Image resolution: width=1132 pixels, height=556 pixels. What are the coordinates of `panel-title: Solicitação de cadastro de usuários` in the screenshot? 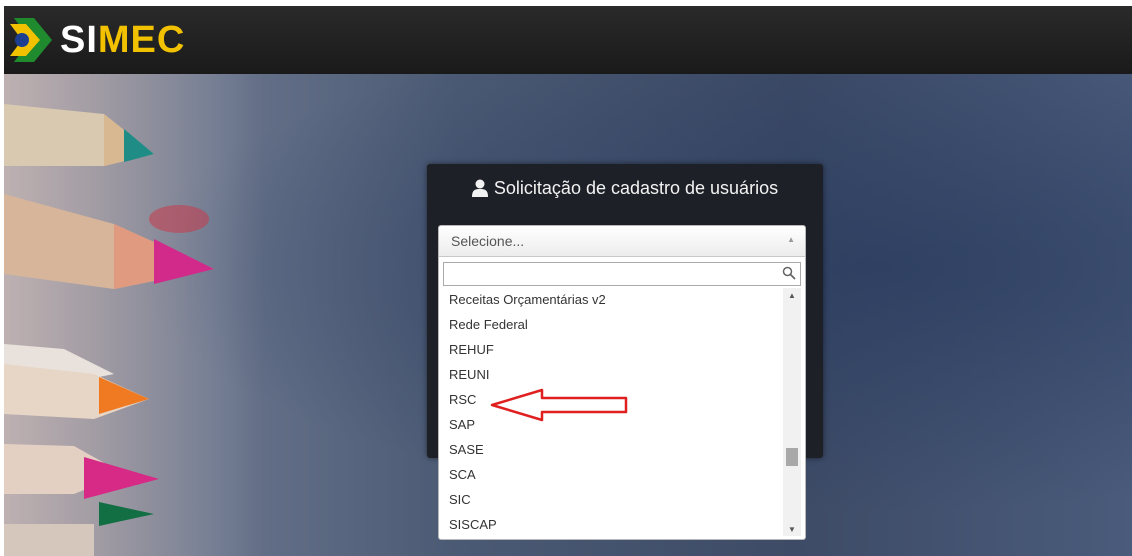 It's located at (625, 188).